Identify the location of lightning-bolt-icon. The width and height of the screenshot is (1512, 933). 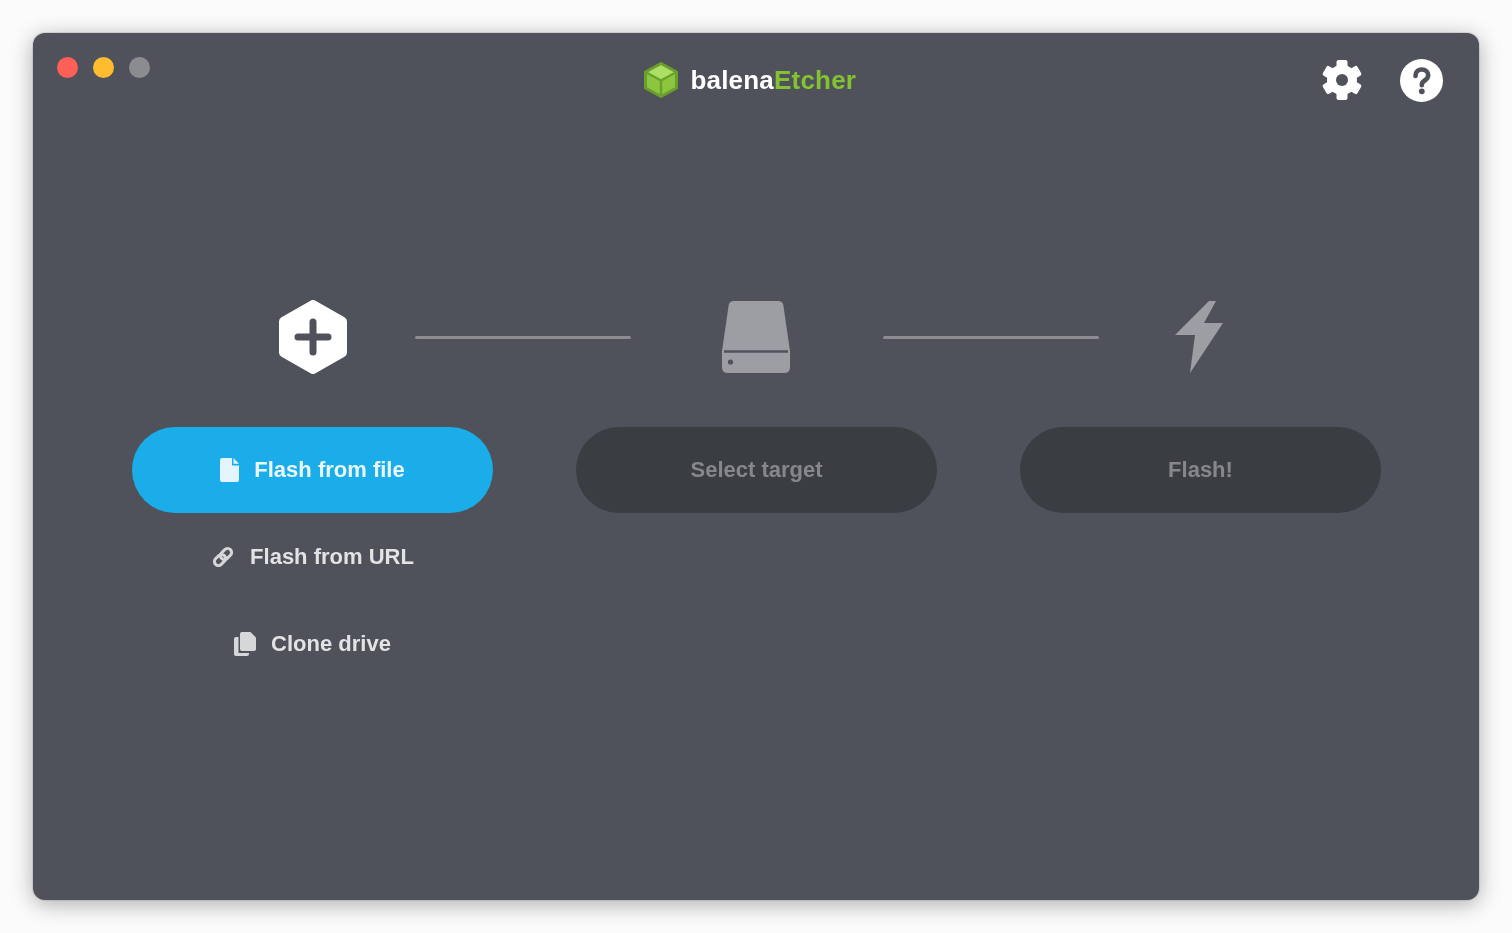
(1198, 337).